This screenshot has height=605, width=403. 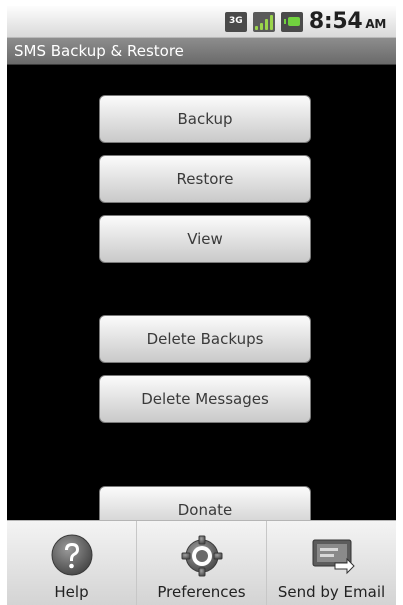 I want to click on email-icon, so click(x=333, y=557).